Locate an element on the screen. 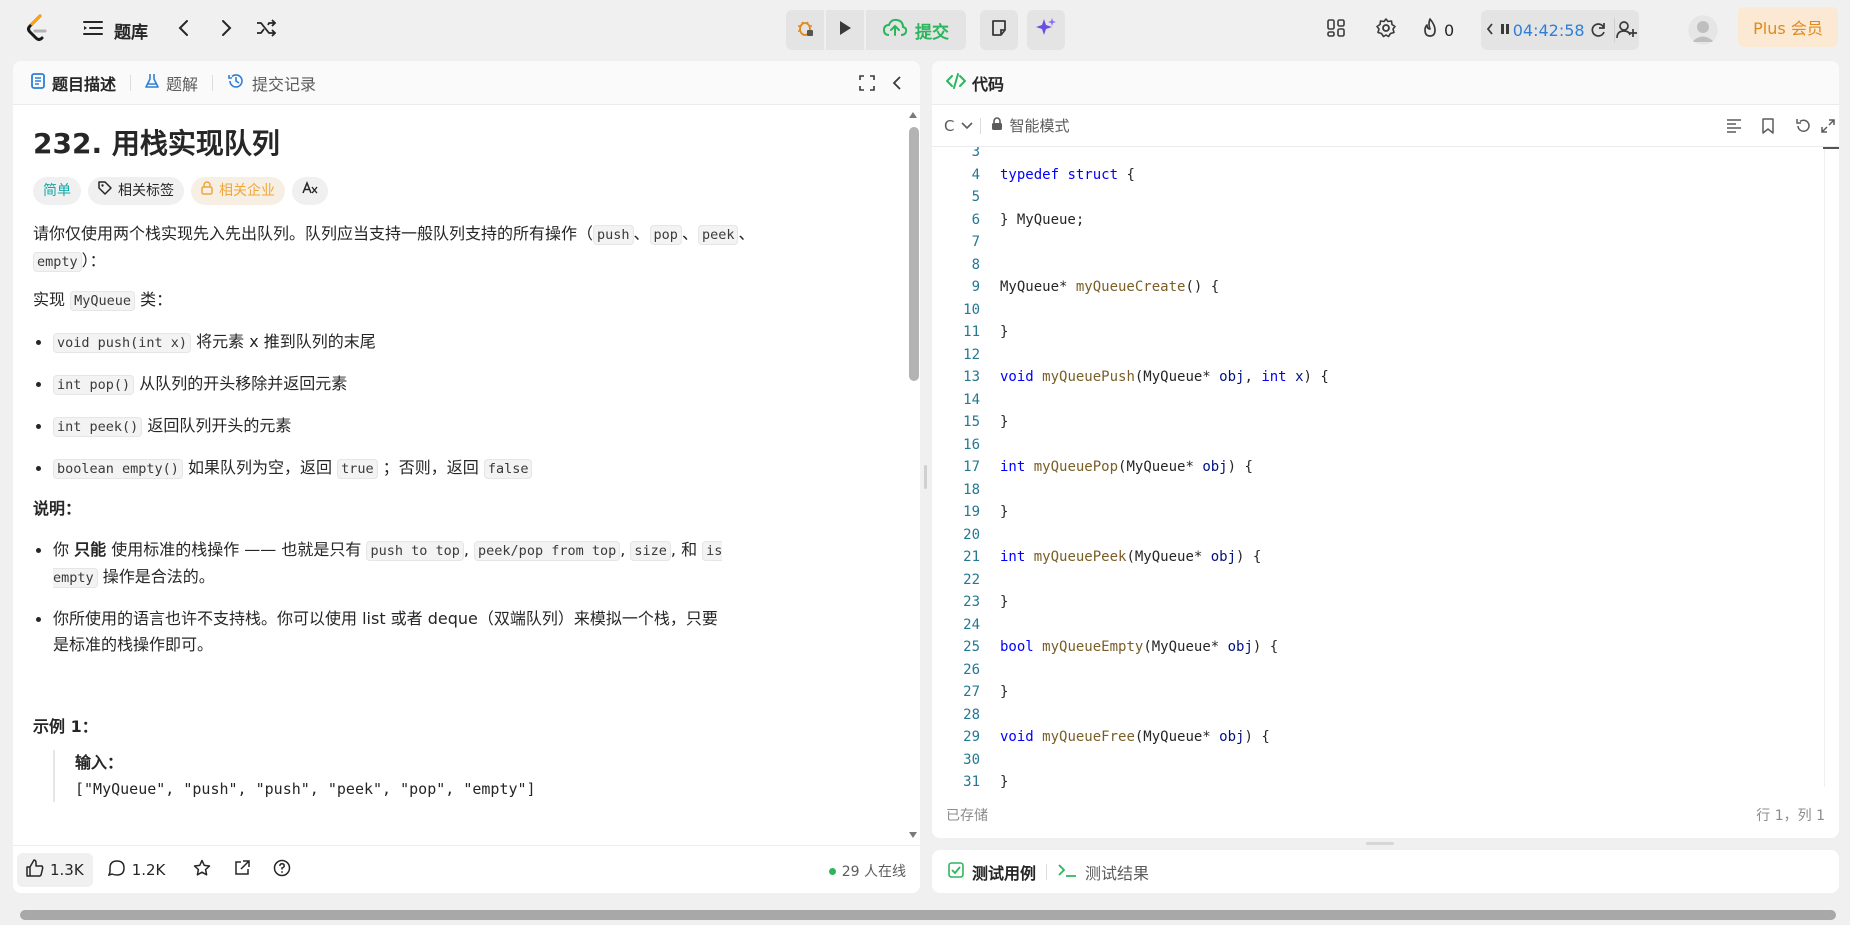 This screenshot has height=925, width=1850. ai-assistant-button is located at coordinates (1046, 30).